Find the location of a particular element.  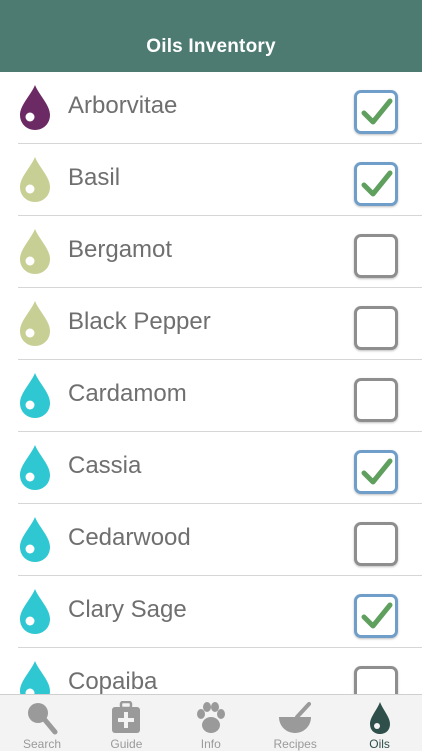

tab-recipes: Recipes is located at coordinates (295, 723).